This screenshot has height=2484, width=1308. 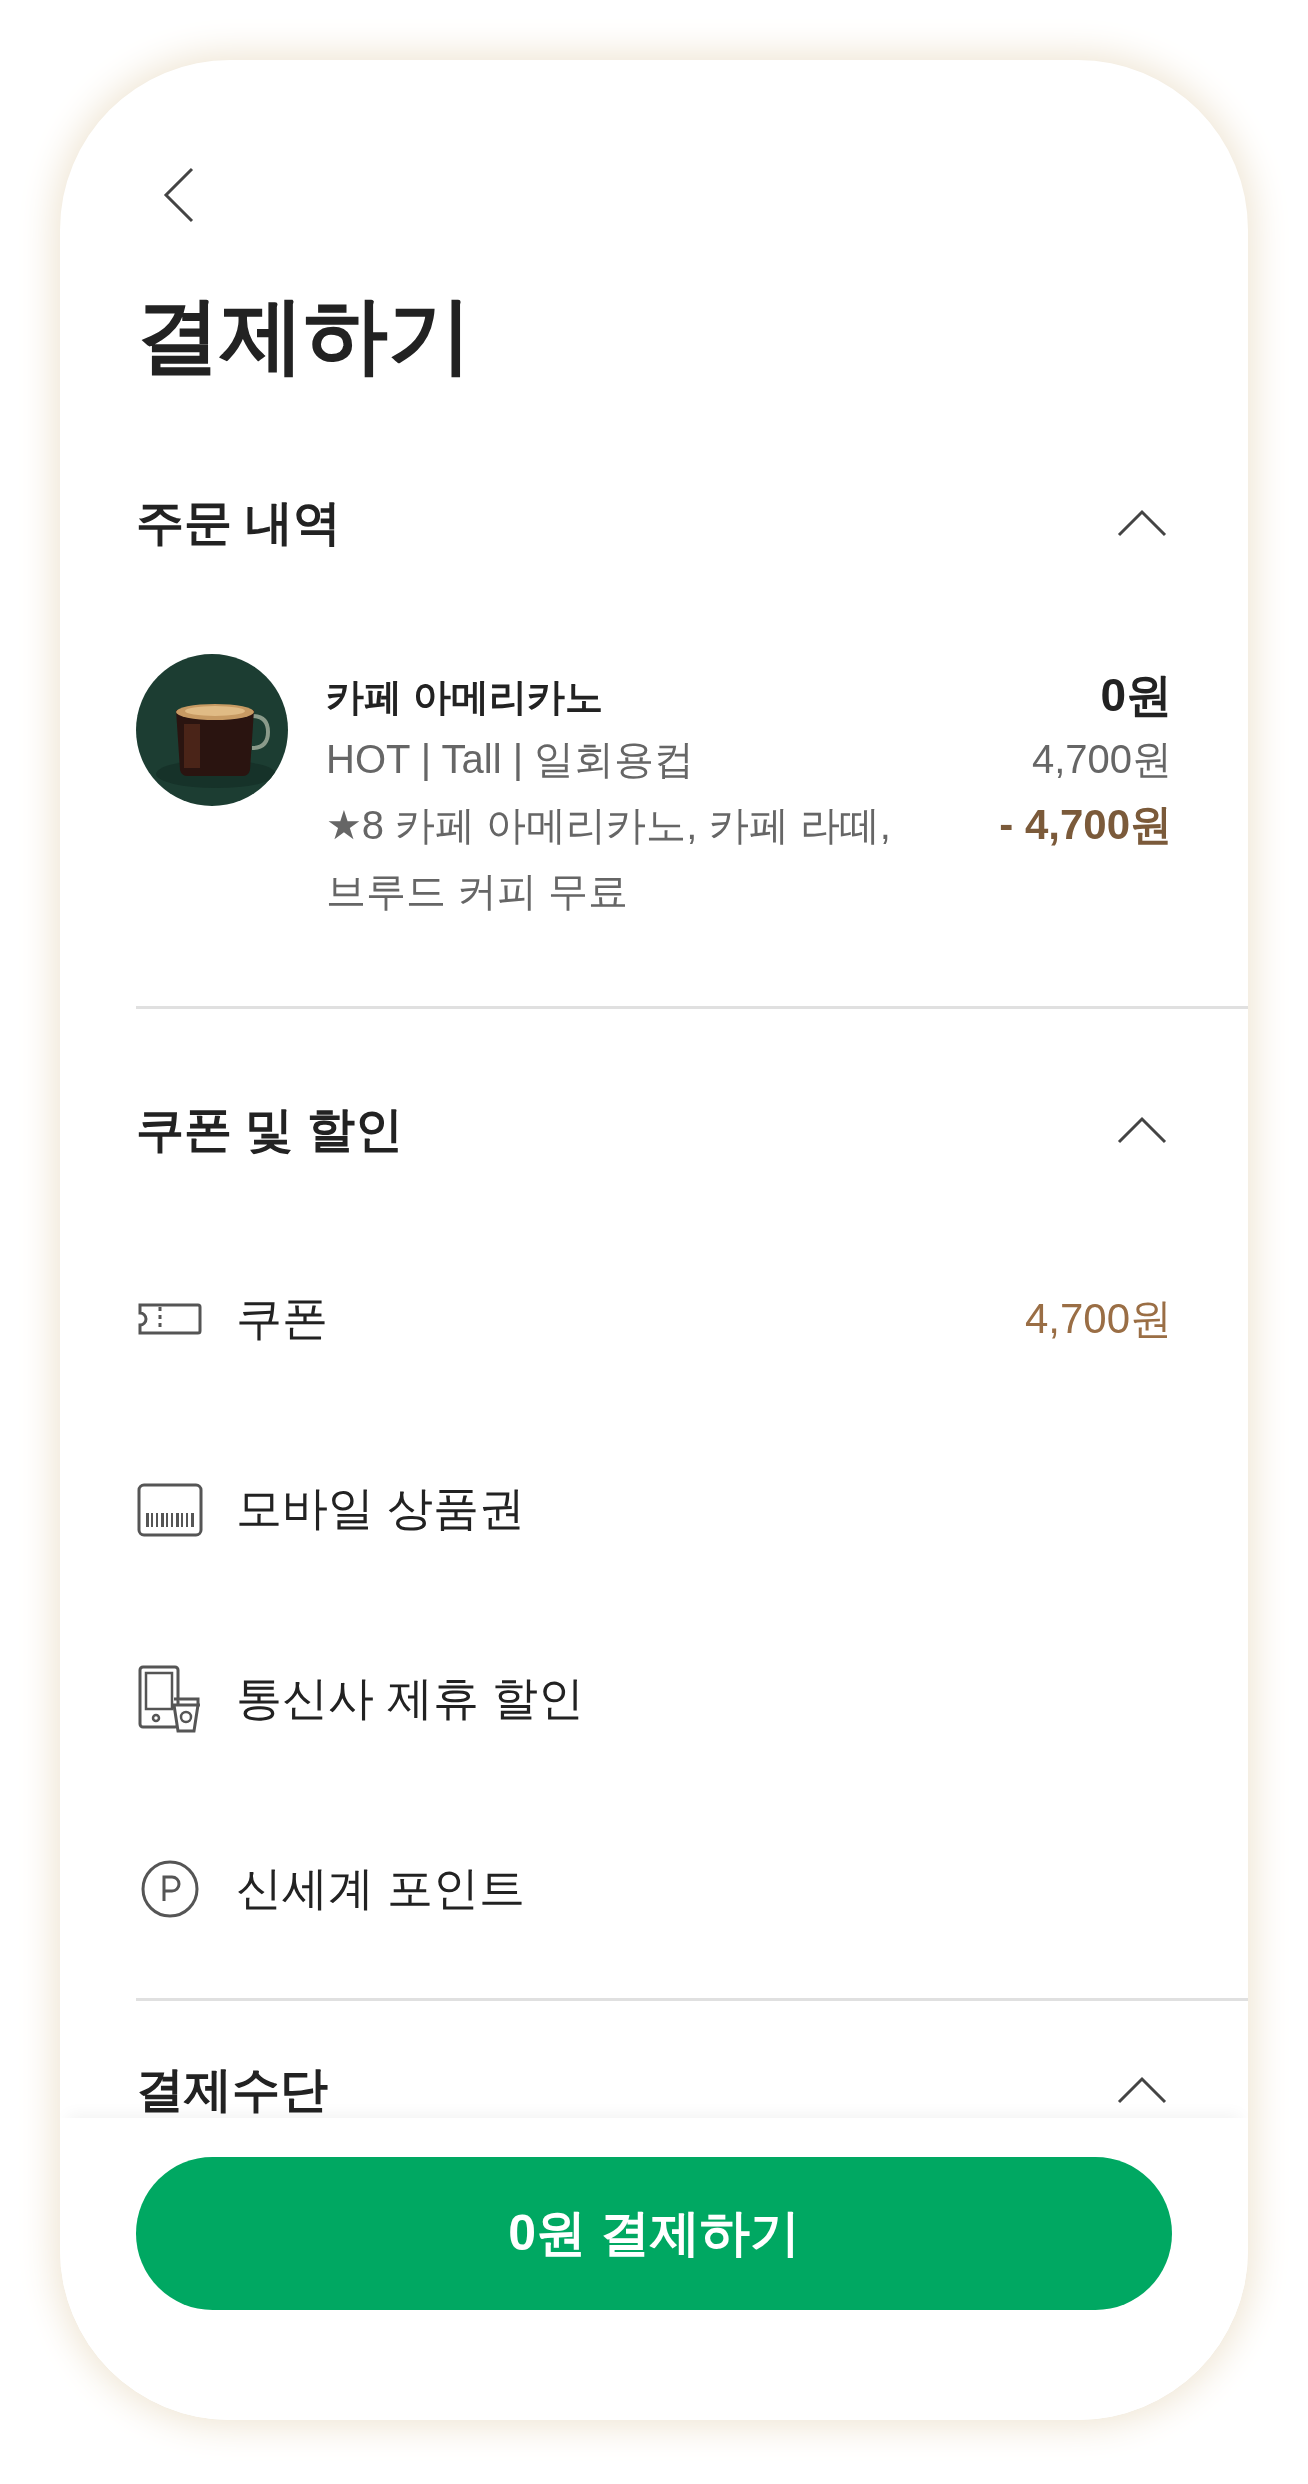 I want to click on discount-value: 4,700원, so click(x=1098, y=1318).